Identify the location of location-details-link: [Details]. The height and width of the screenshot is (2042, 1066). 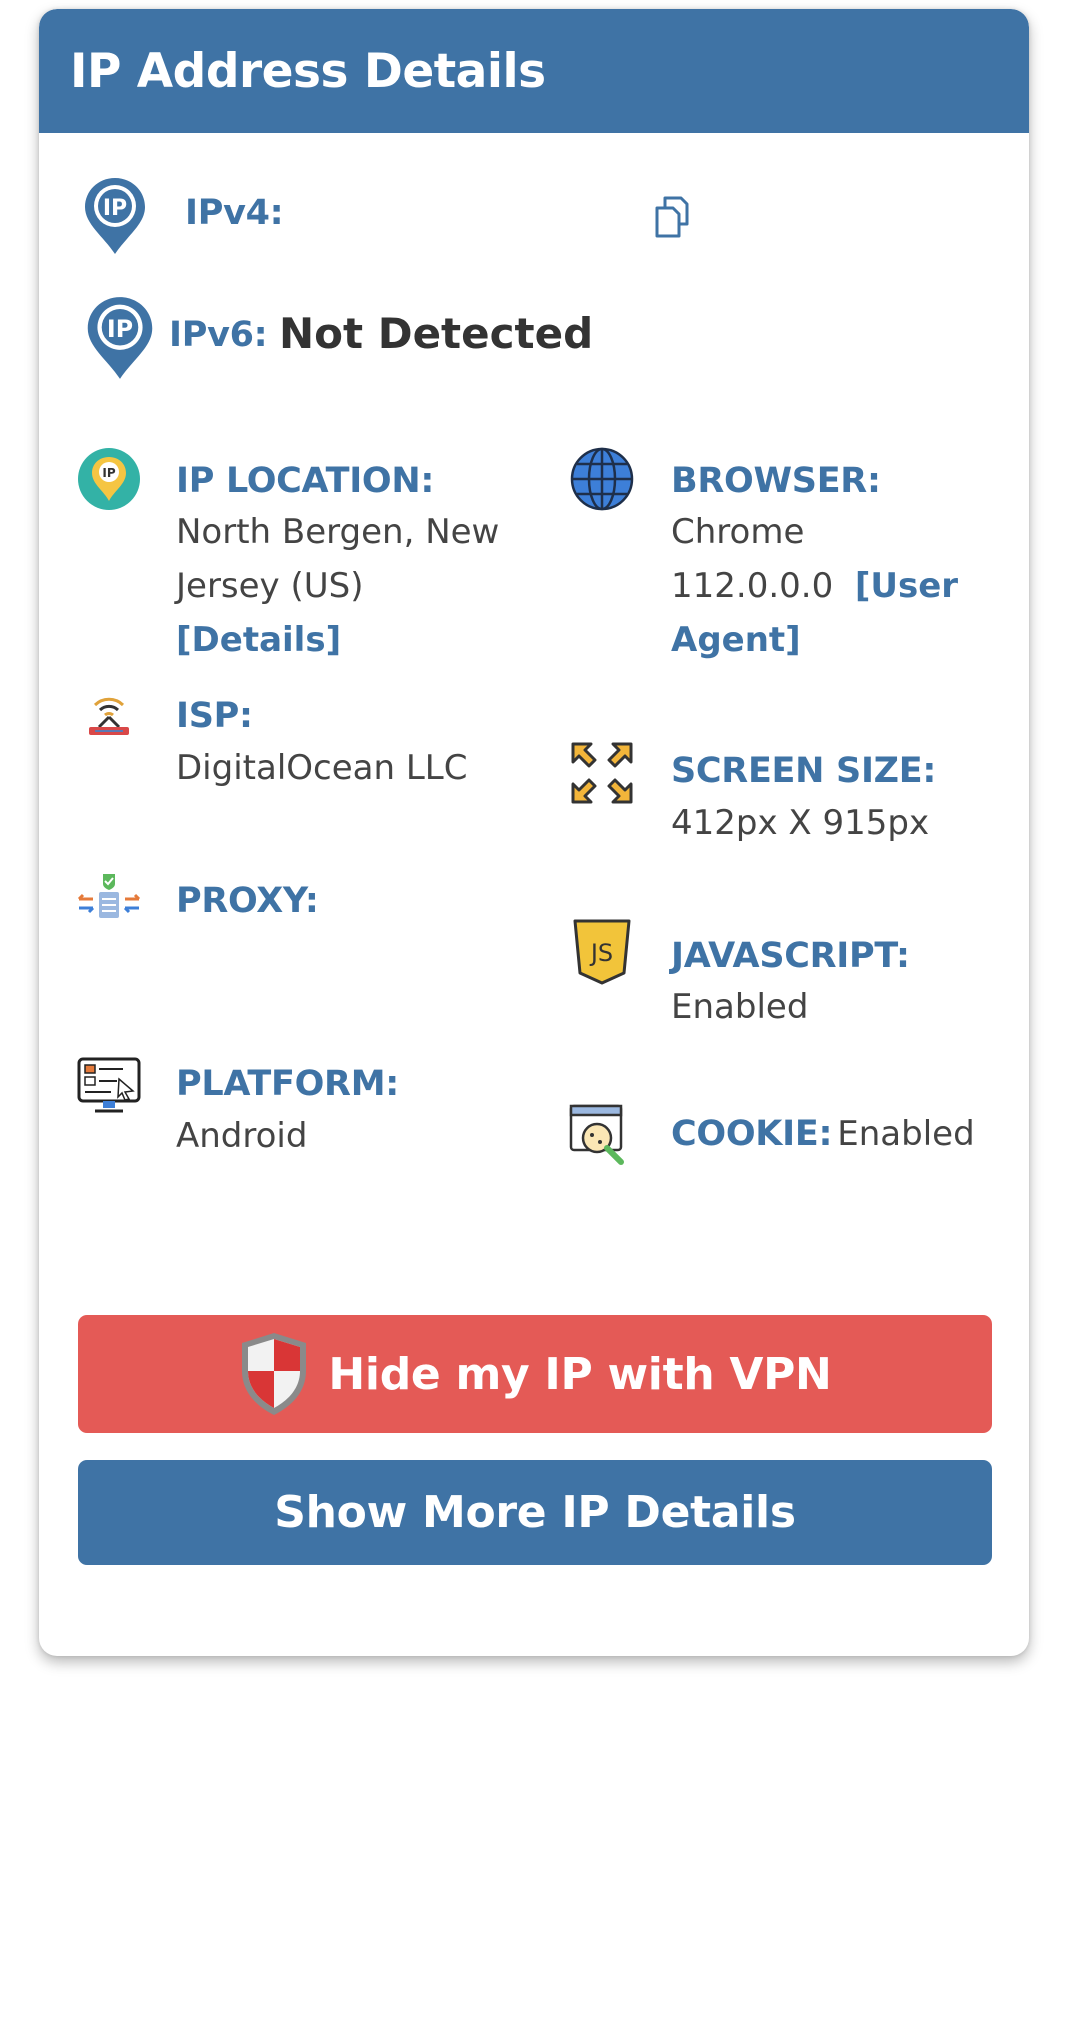
(258, 640).